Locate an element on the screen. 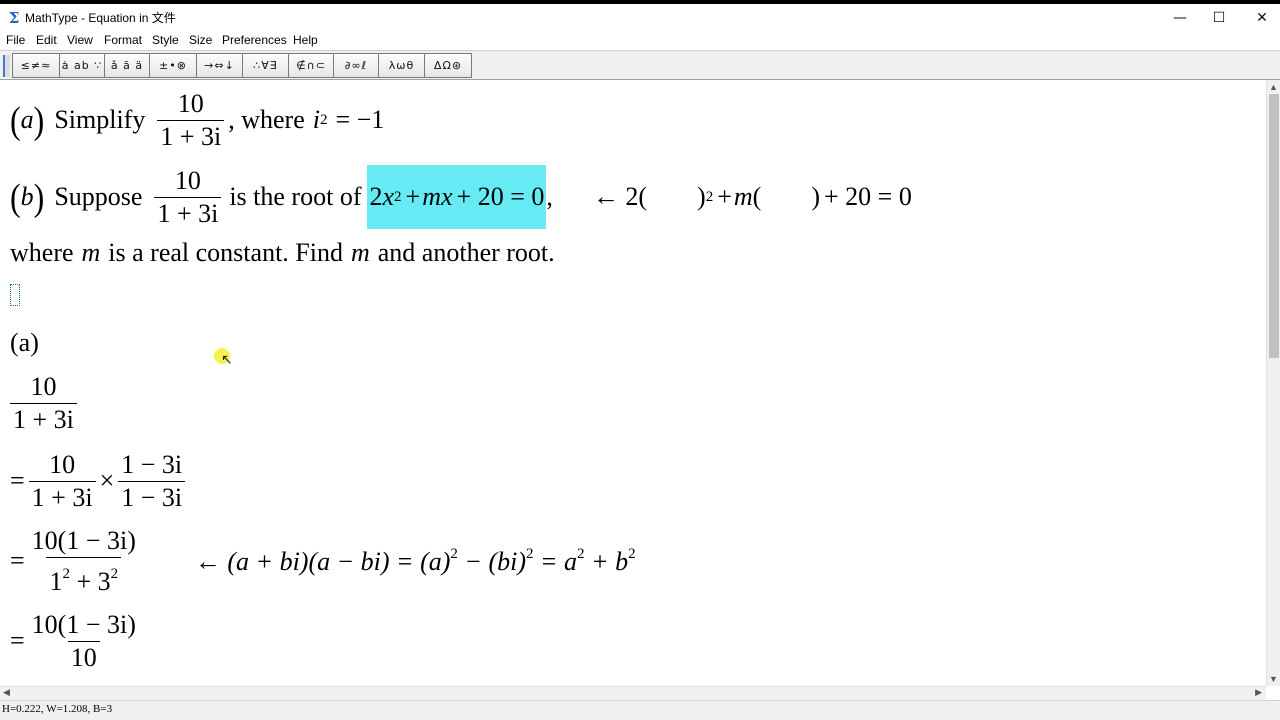 This screenshot has height=720, width=1280. solution-step-1: 10 1 + 3i is located at coordinates (45, 403).